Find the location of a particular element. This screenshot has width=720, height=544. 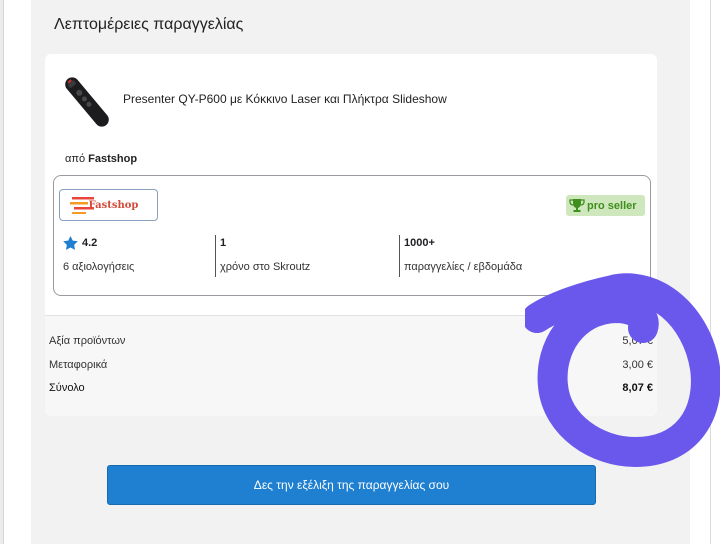

seller-line: από Fastshop is located at coordinates (101, 159).